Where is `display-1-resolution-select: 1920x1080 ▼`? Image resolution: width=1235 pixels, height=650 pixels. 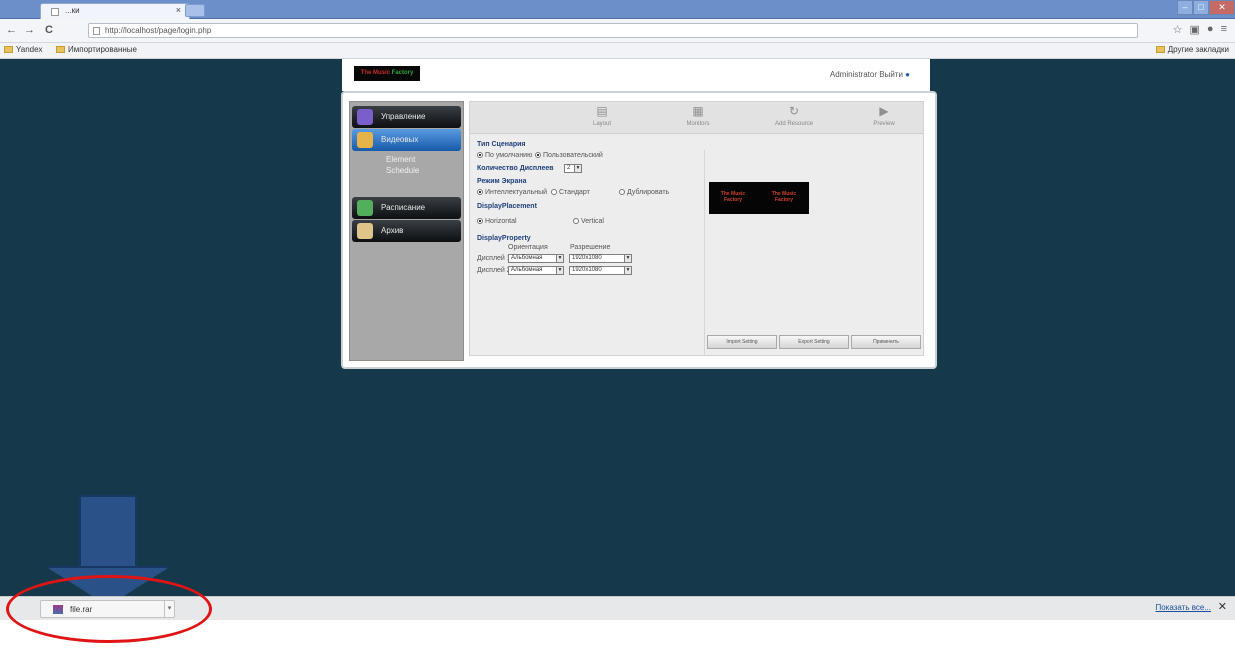
display-1-resolution-select: 1920x1080 ▼ is located at coordinates (600, 258).